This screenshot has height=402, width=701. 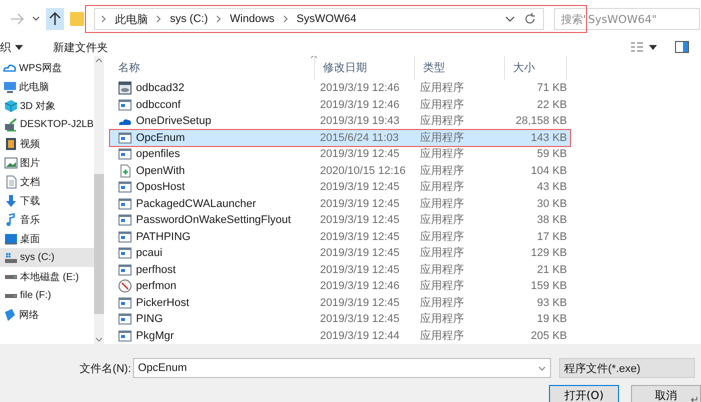 I want to click on column-header: 名称, so click(x=212, y=68).